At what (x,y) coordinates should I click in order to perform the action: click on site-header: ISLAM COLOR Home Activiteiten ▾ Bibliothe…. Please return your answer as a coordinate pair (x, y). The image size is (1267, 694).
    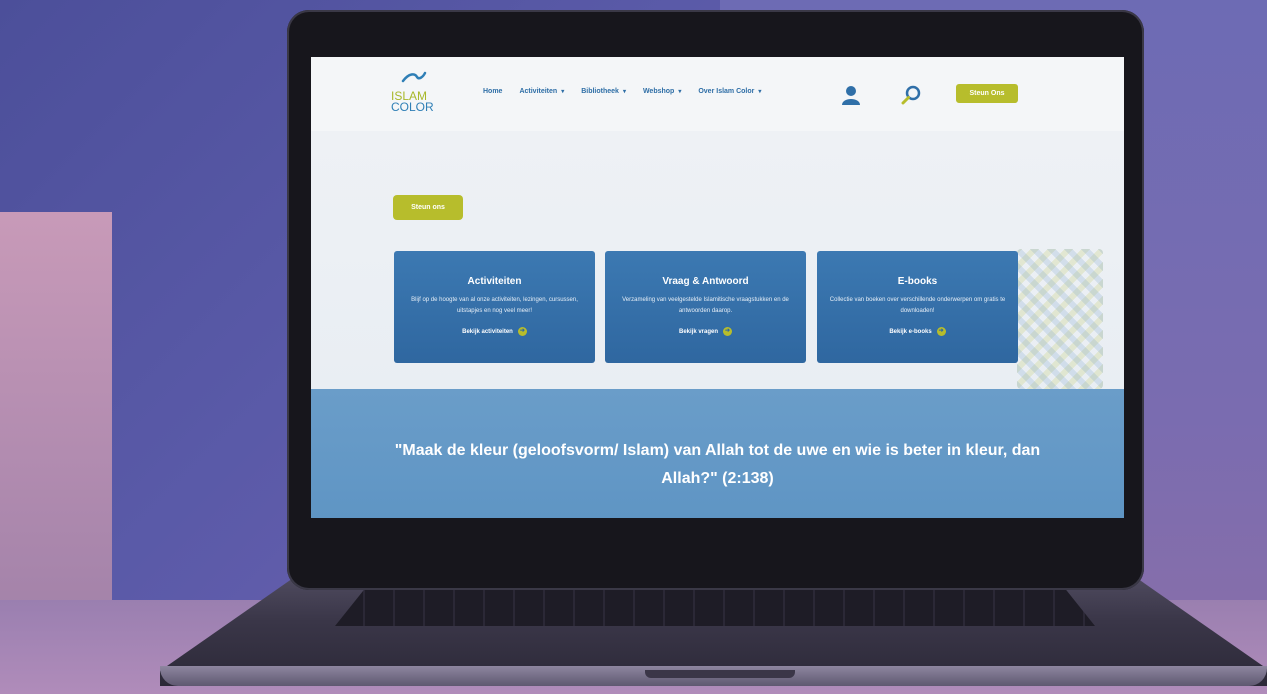
    Looking at the image, I should click on (717, 94).